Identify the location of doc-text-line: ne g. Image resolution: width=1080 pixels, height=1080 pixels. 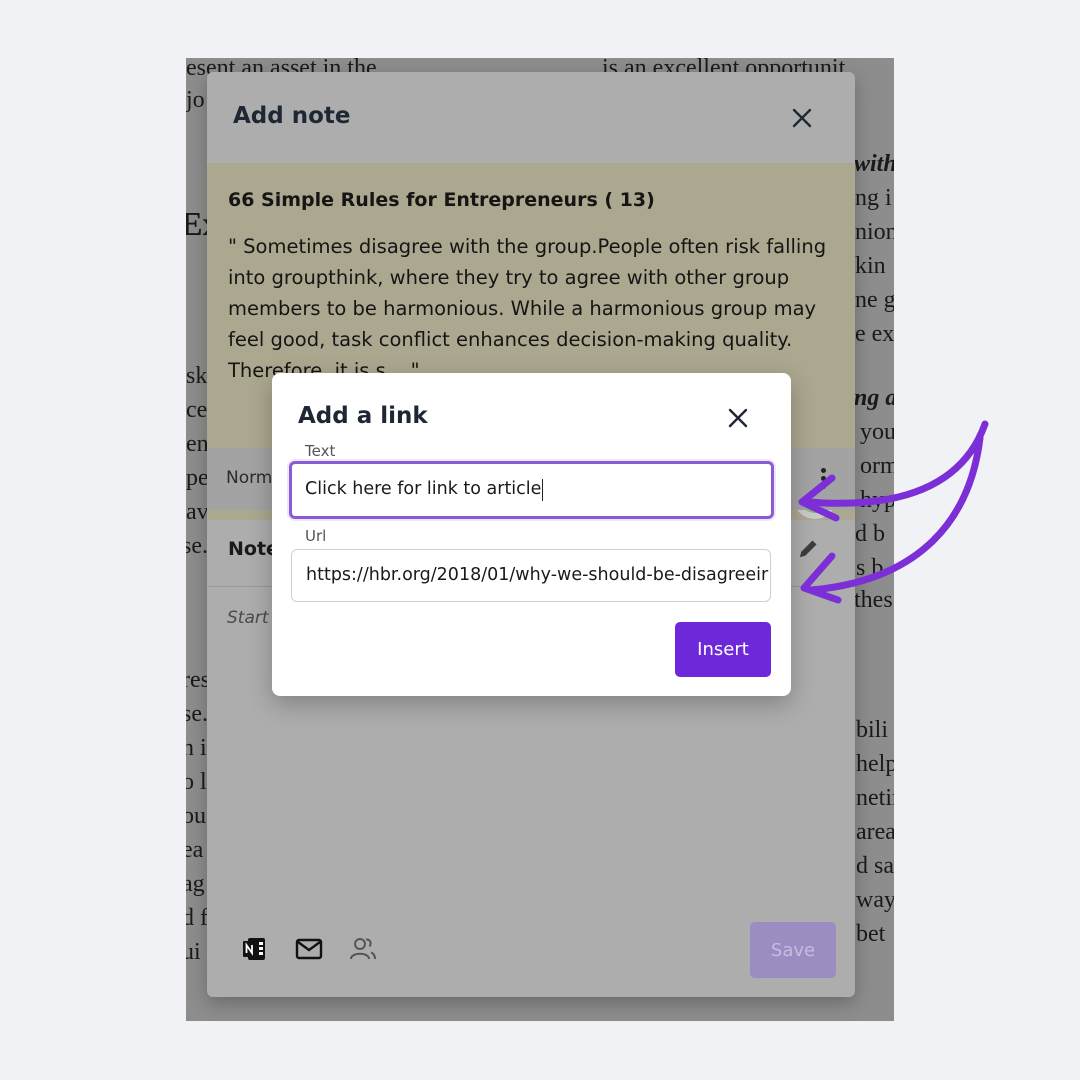
(874, 300).